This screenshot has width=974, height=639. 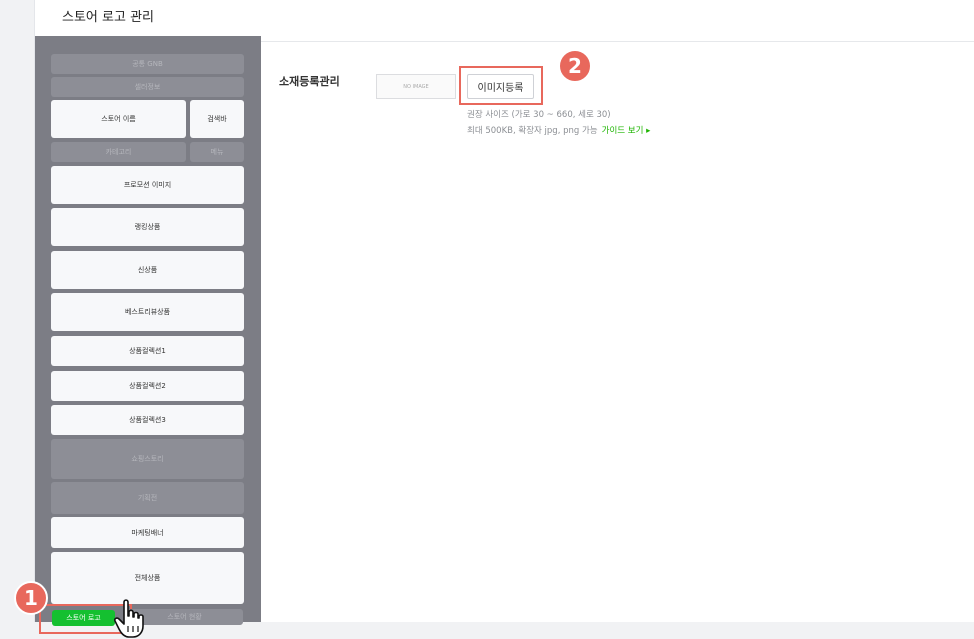 I want to click on layout-block-shopping-story: 쇼핑스토리, so click(x=147, y=459).